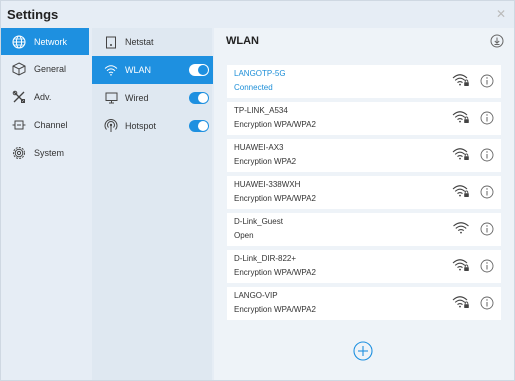 The image size is (515, 381). What do you see at coordinates (257, 14) in the screenshot?
I see `title-bar: Settings ✕` at bounding box center [257, 14].